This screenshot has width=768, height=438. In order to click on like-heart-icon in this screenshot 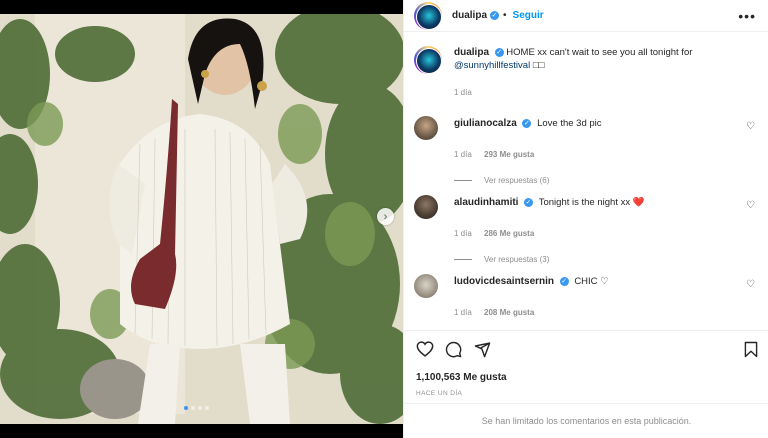, I will do `click(425, 349)`.